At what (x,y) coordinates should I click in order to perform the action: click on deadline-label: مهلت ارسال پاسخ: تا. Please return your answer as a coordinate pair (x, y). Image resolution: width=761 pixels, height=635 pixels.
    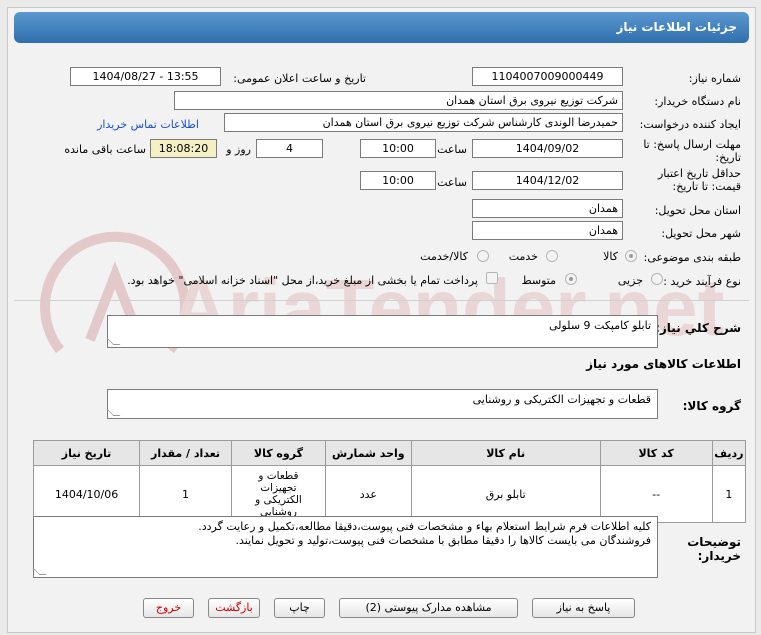
    Looking at the image, I should click on (692, 144).